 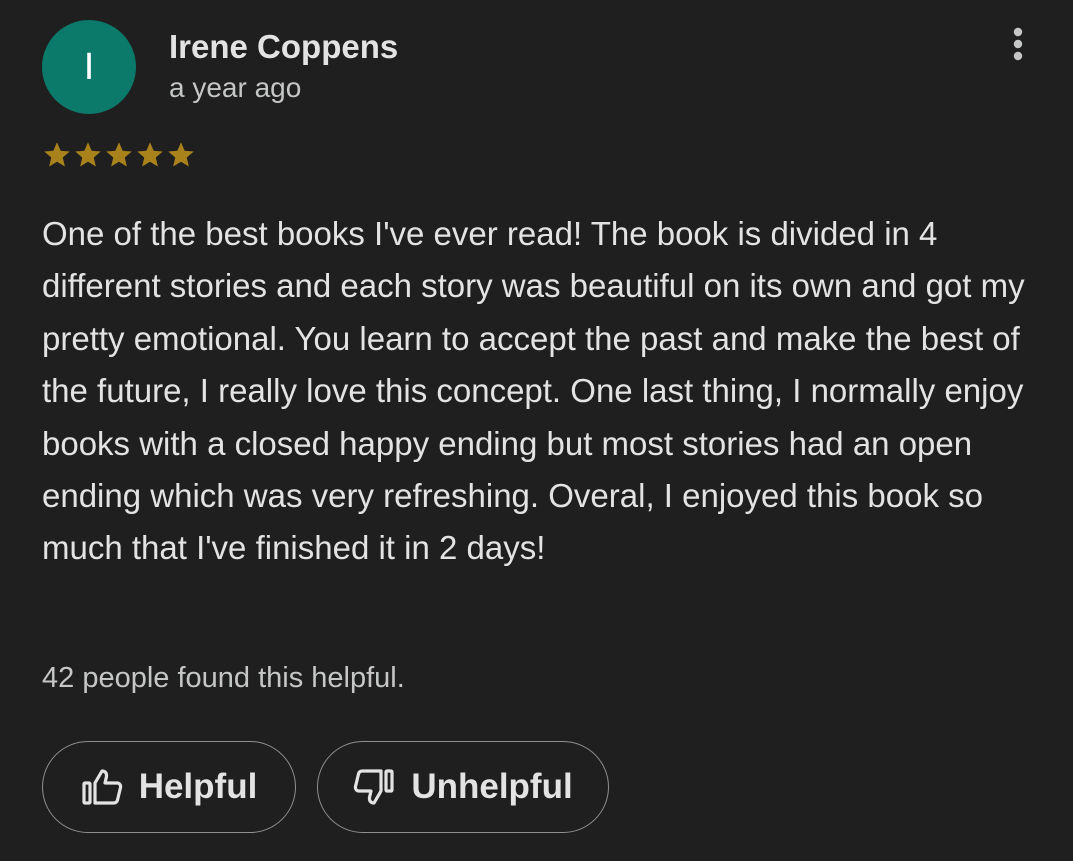 I want to click on more-vert-icon, so click(x=1018, y=44).